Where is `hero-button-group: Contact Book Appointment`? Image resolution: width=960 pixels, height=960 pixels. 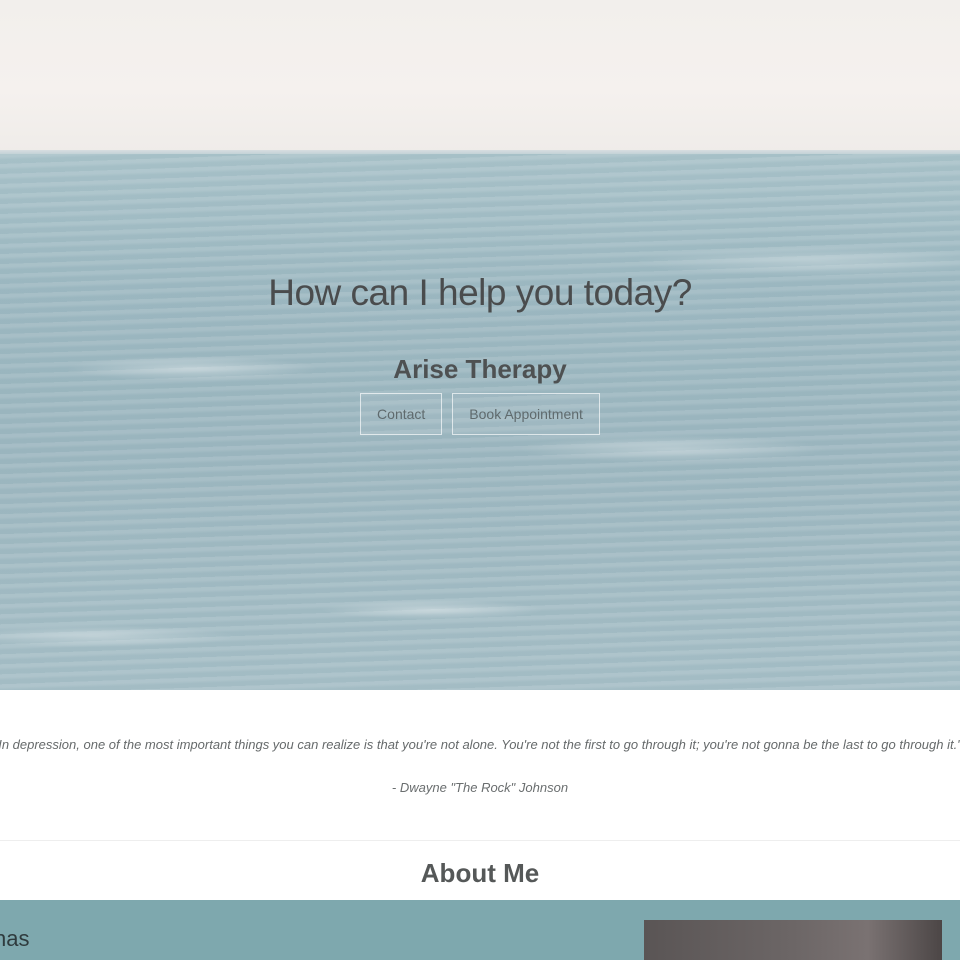
hero-button-group: Contact Book Appointment is located at coordinates (480, 414).